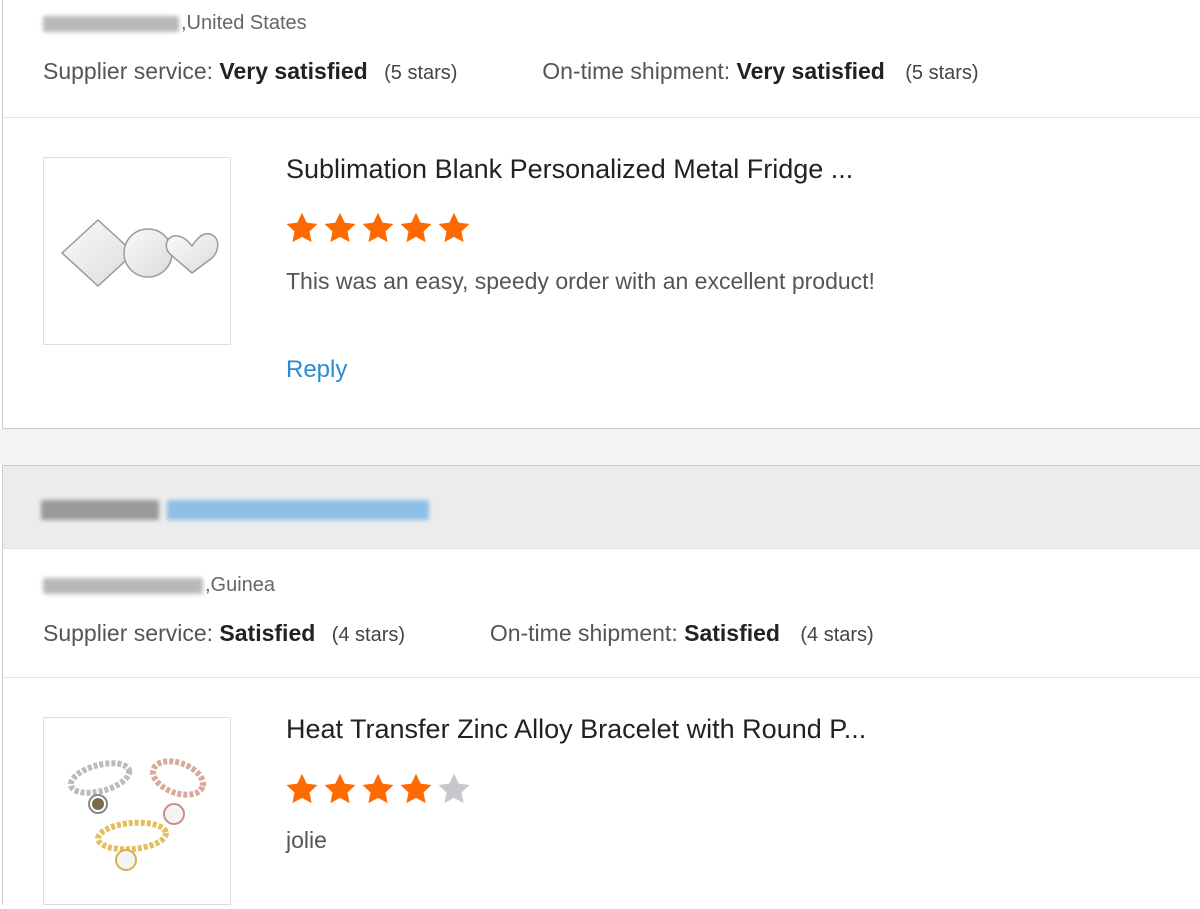 This screenshot has width=1200, height=909. What do you see at coordinates (810, 71) in the screenshot?
I see `shipment-value: Very satisfied` at bounding box center [810, 71].